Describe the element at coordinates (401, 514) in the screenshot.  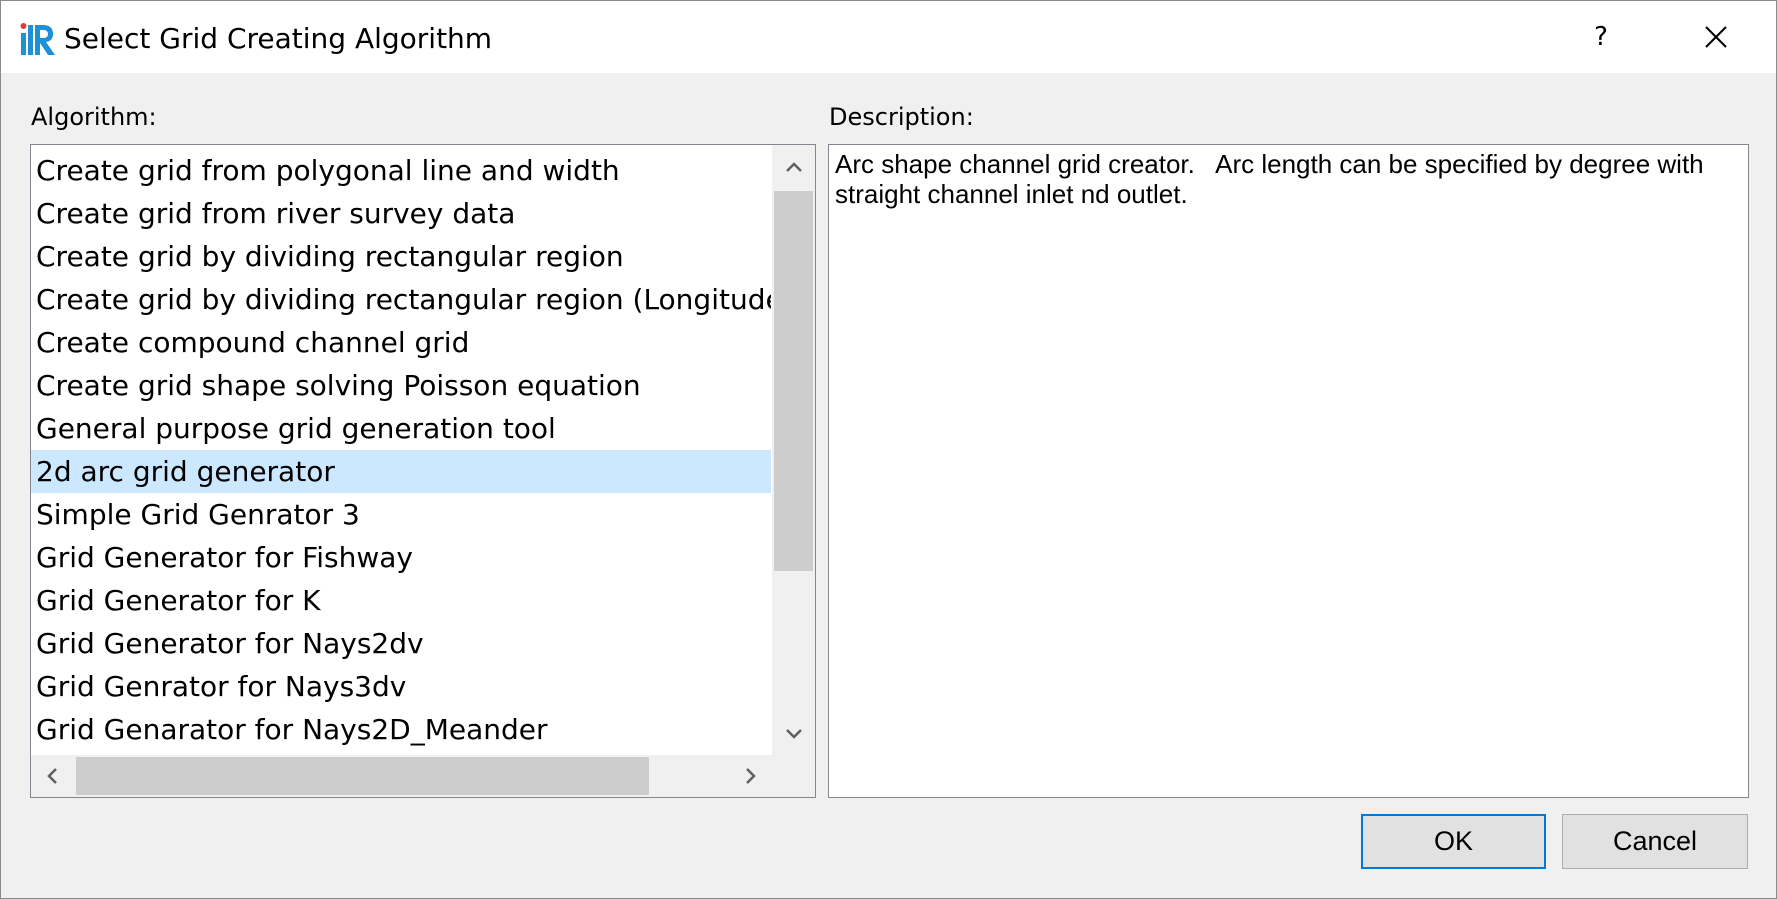
I see `algorithm-list-item: Simple Grid Genrator 3` at that location.